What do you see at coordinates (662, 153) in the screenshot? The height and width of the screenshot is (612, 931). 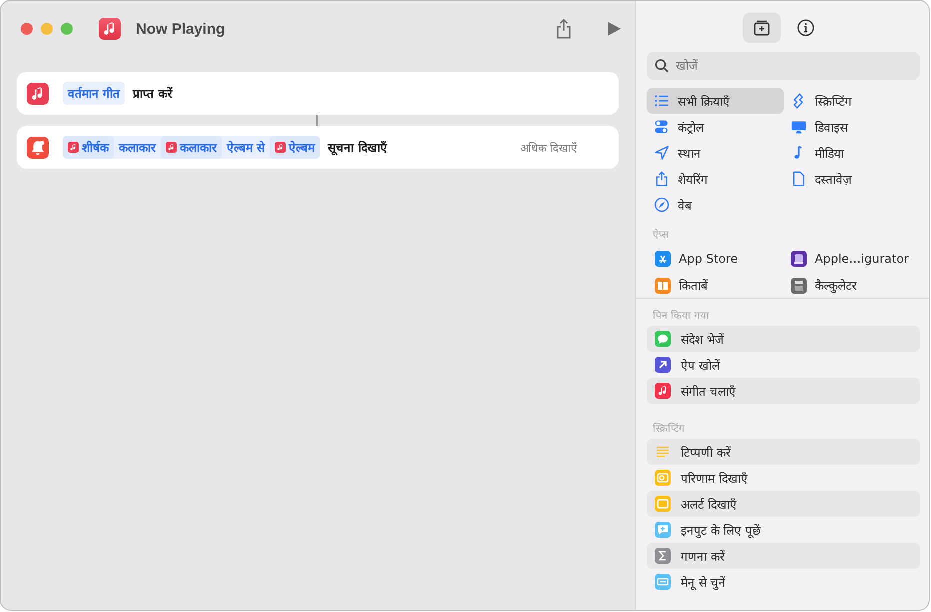 I see `location-arrow-icon` at bounding box center [662, 153].